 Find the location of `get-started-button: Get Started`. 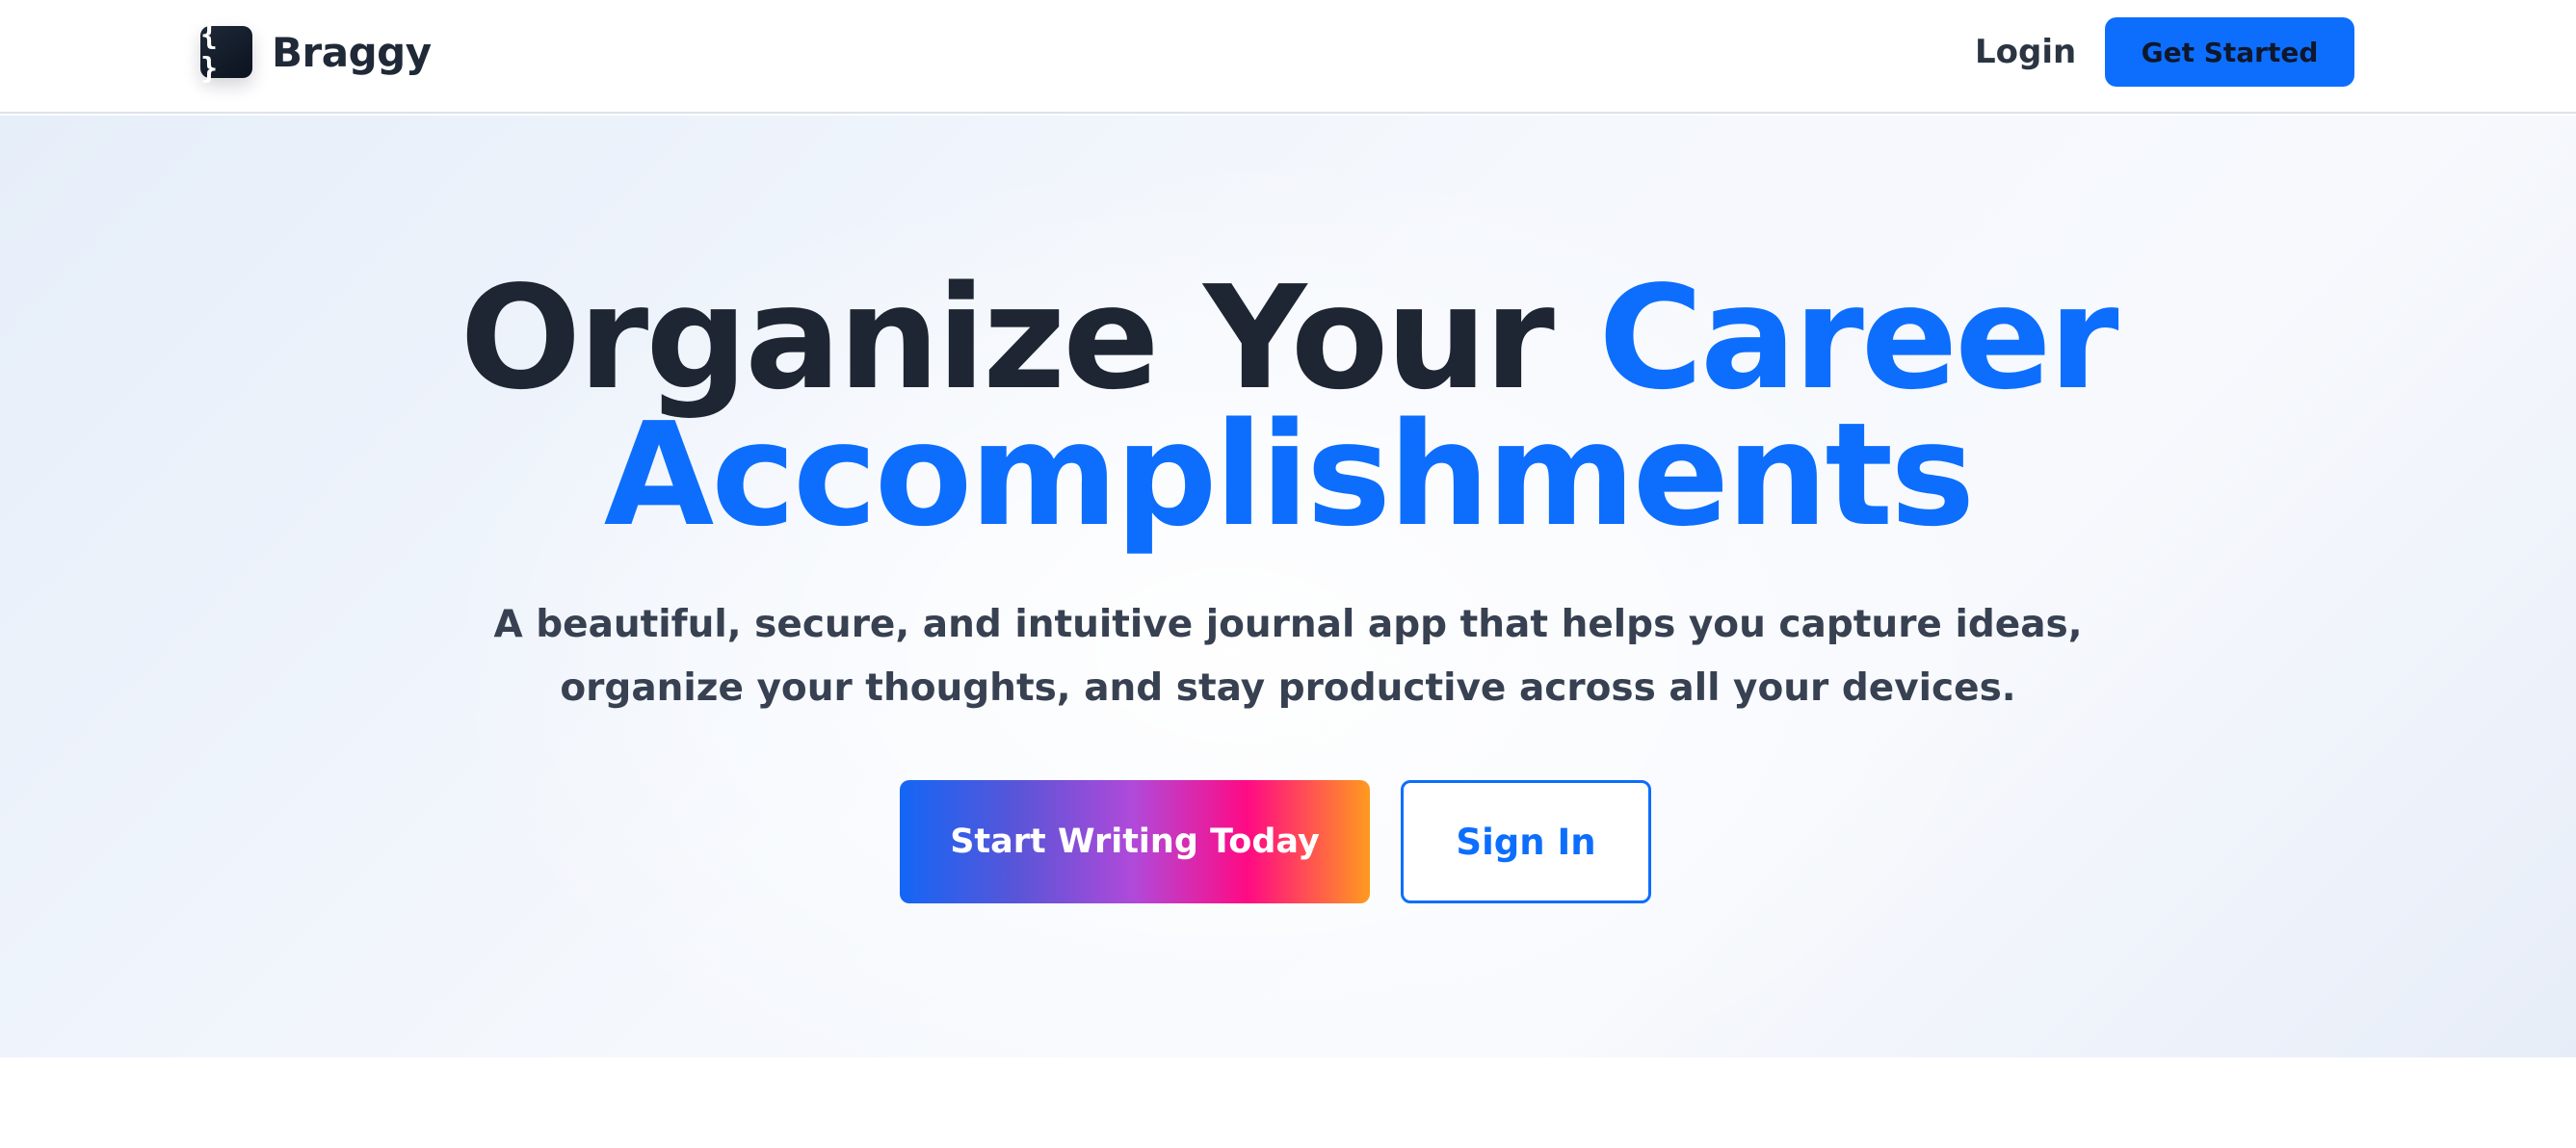

get-started-button: Get Started is located at coordinates (2230, 52).